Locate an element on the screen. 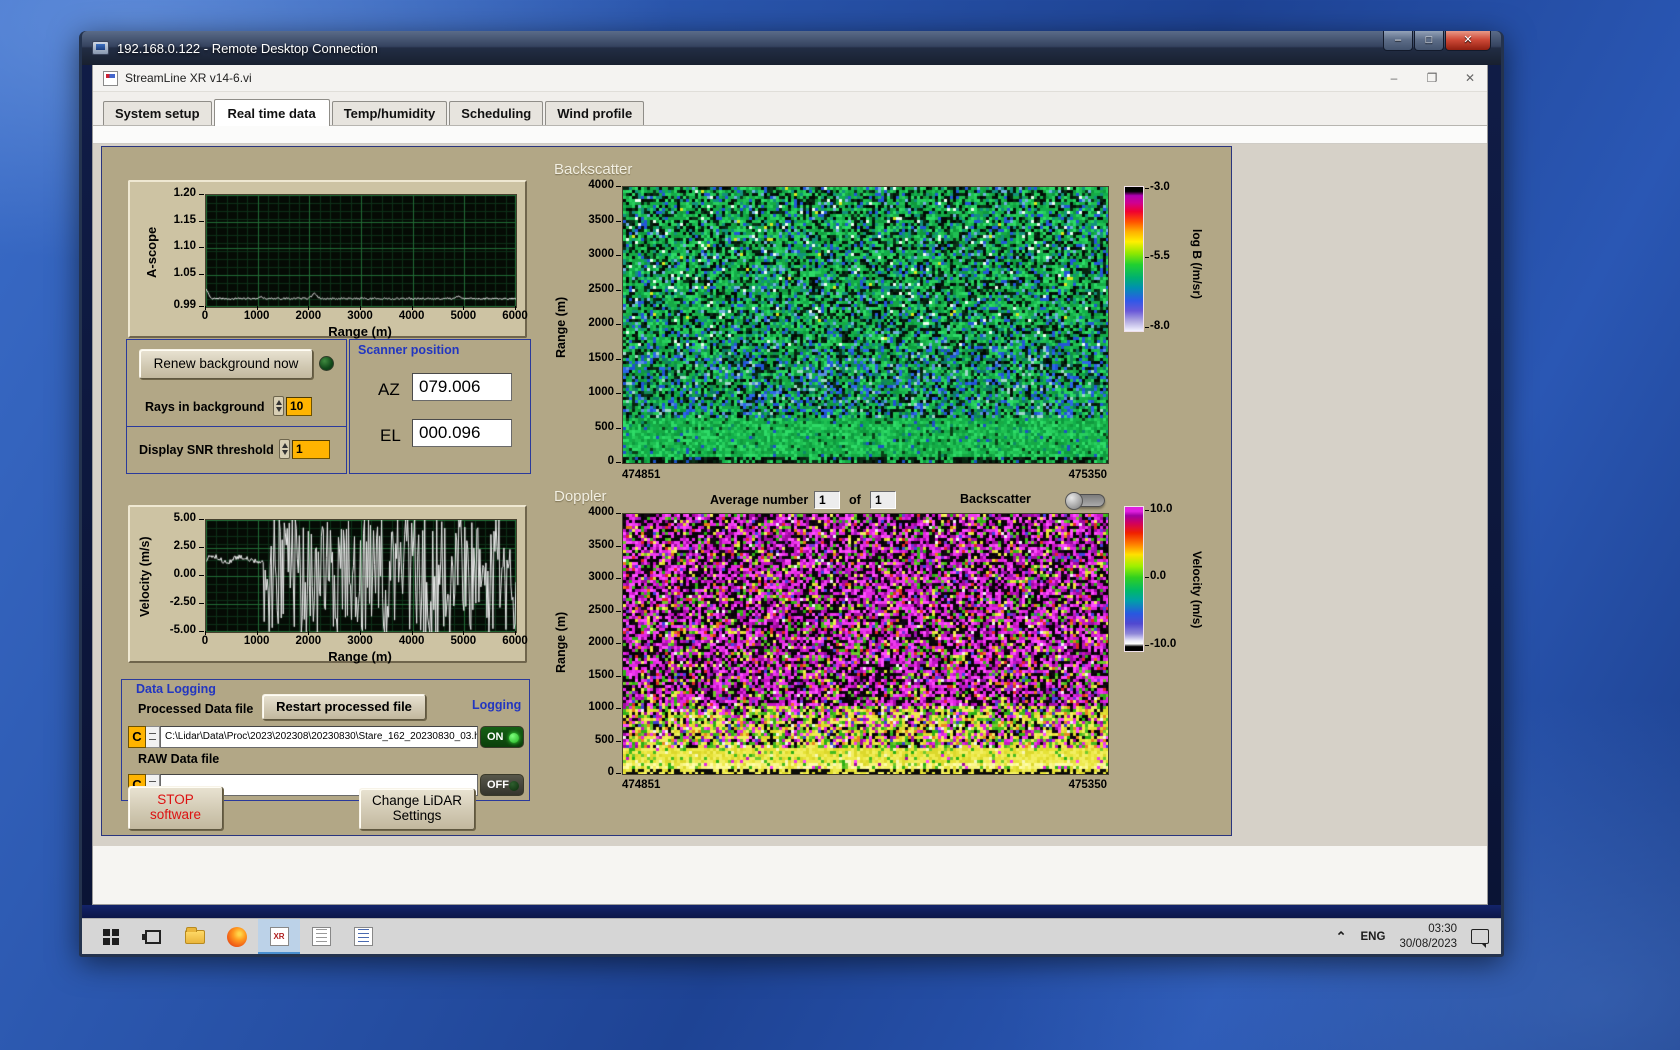 Image resolution: width=1680 pixels, height=1050 pixels. tab-scheduling: Scheduling is located at coordinates (496, 113).